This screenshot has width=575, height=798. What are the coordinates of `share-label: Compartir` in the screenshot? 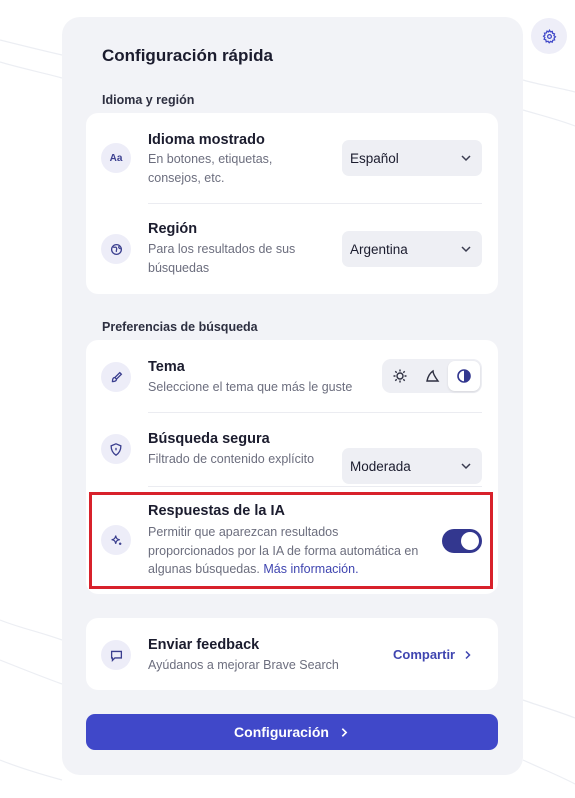 It's located at (424, 654).